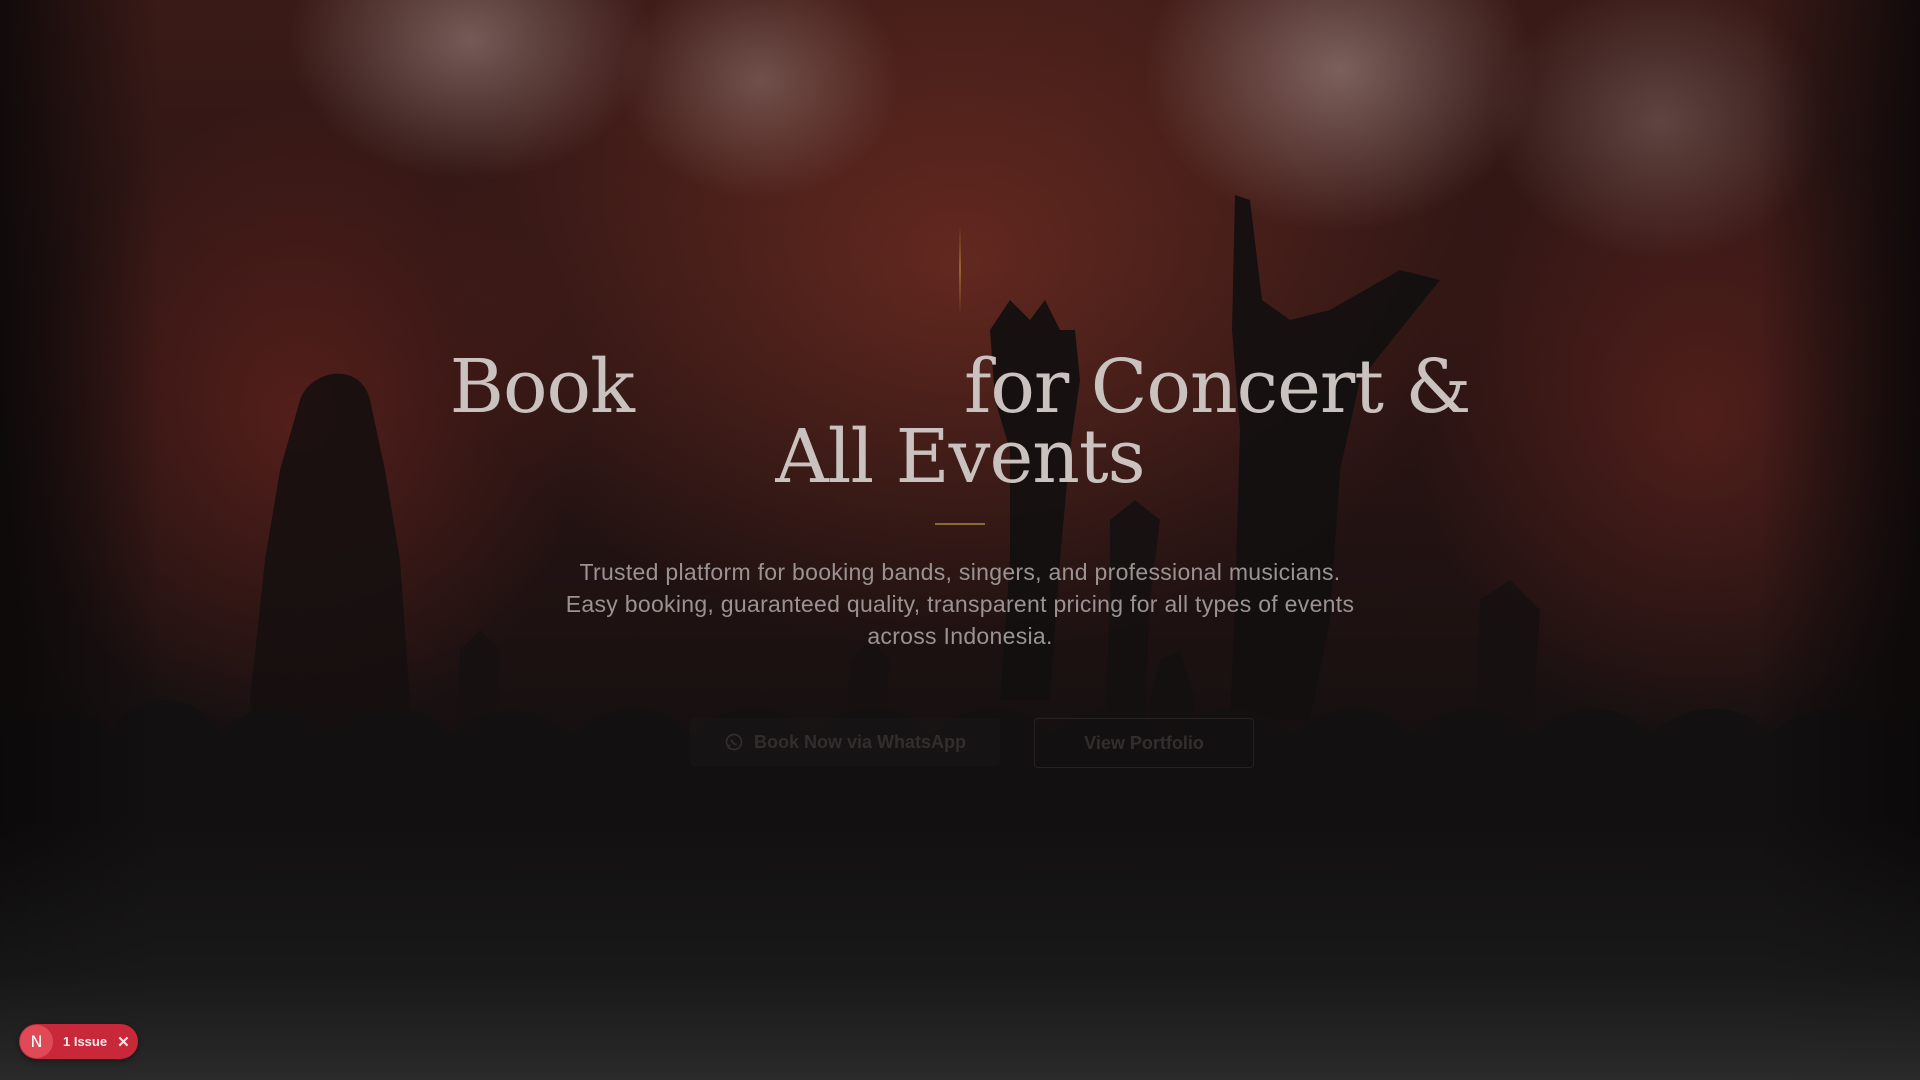  I want to click on headline-word-book: Book, so click(542, 387).